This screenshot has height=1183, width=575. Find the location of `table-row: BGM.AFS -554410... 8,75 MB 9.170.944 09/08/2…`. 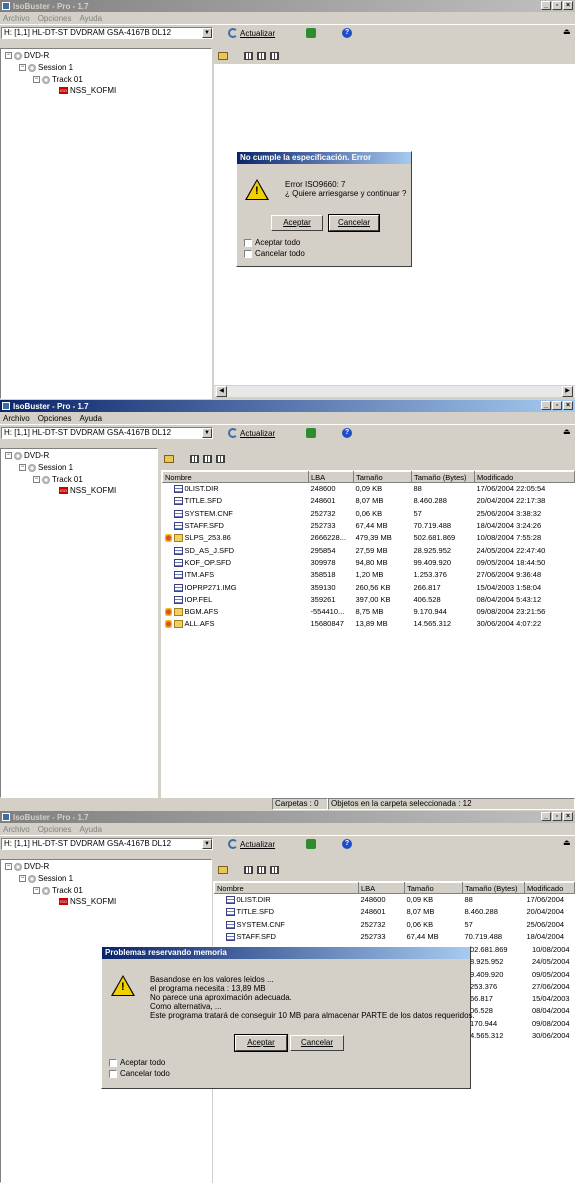

table-row: BGM.AFS -554410... 8,75 MB 9.170.944 09/08/2… is located at coordinates (369, 611).